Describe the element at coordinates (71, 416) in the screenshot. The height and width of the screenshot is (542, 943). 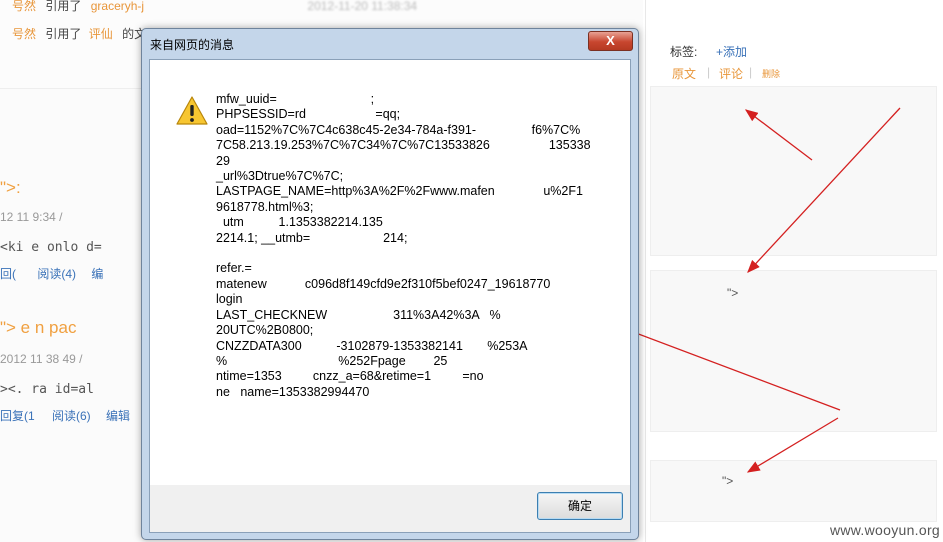
I see `read-link: 阅读(6)` at that location.